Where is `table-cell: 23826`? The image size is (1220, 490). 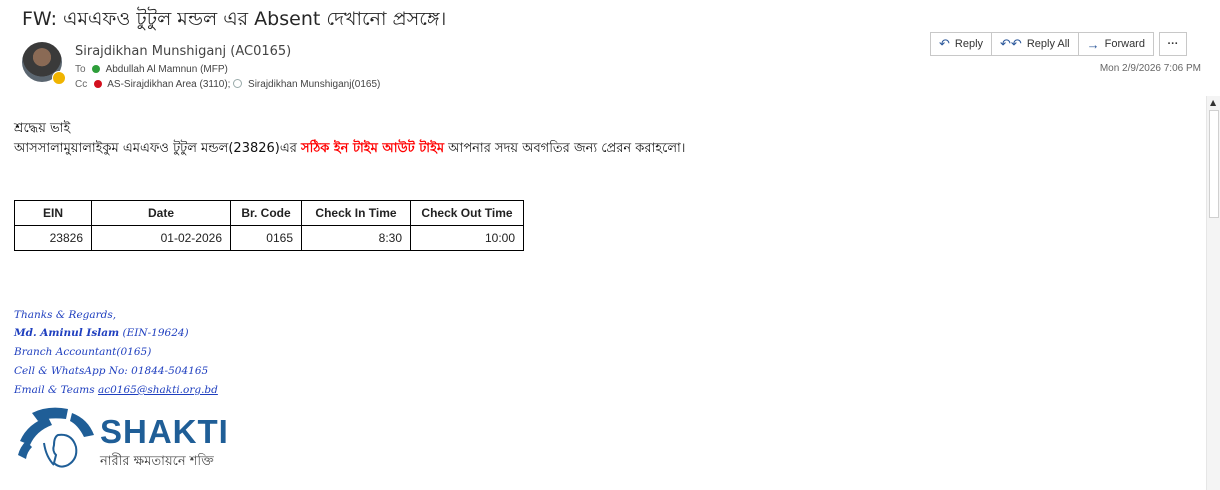 table-cell: 23826 is located at coordinates (53, 238).